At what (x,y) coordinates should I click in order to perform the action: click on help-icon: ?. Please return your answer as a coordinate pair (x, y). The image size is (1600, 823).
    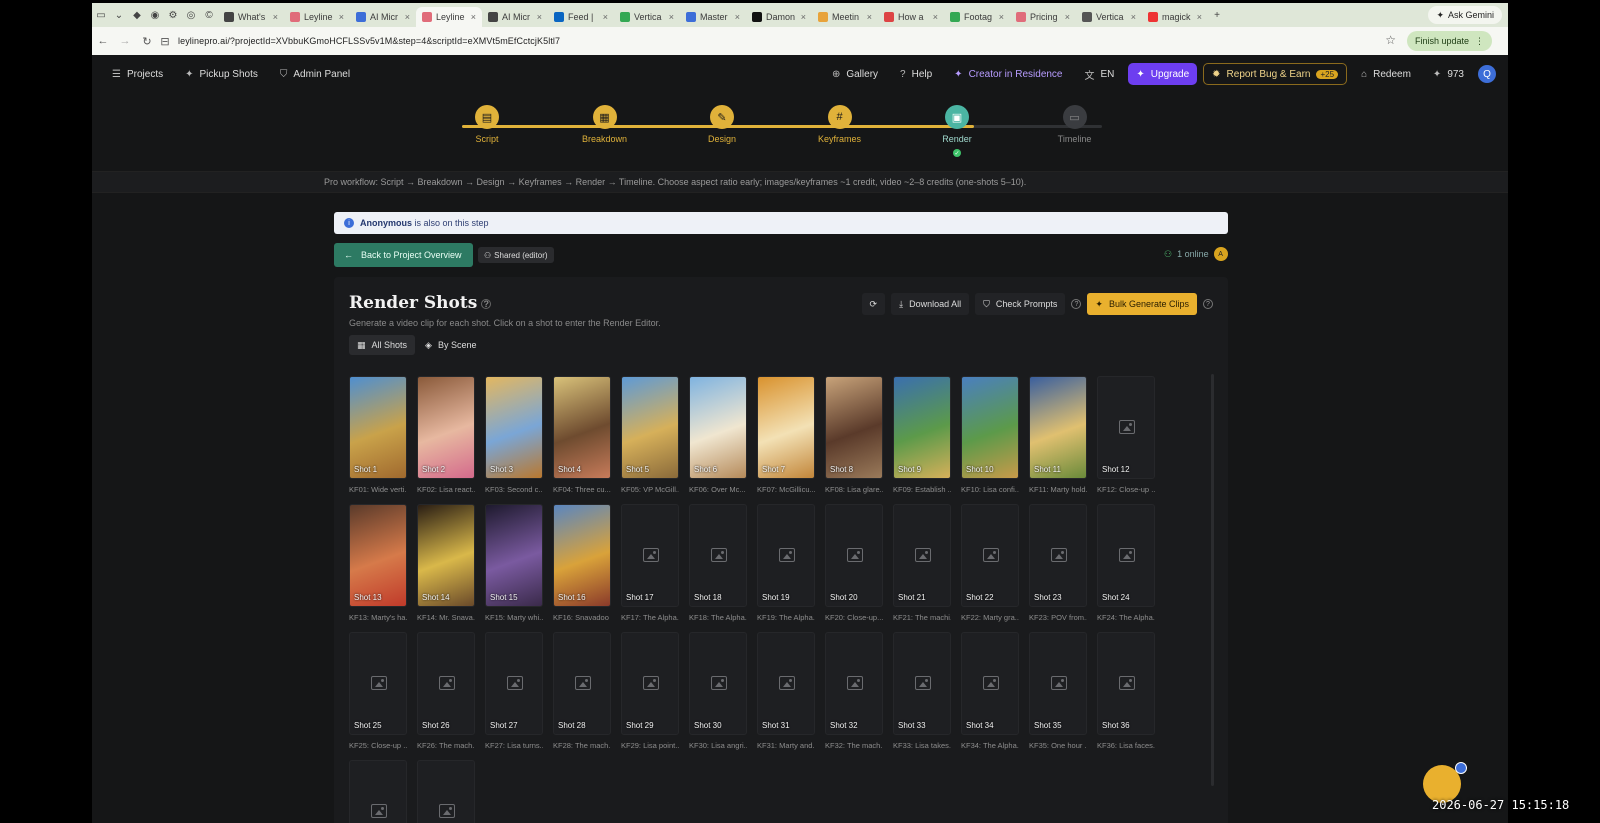
    Looking at the image, I should click on (1076, 304).